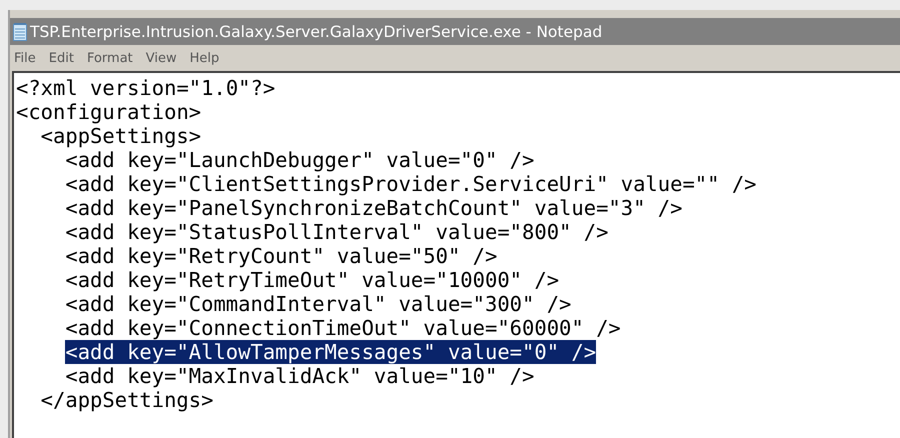 This screenshot has height=438, width=900. What do you see at coordinates (109, 112) in the screenshot?
I see `code-line: <configuration>` at bounding box center [109, 112].